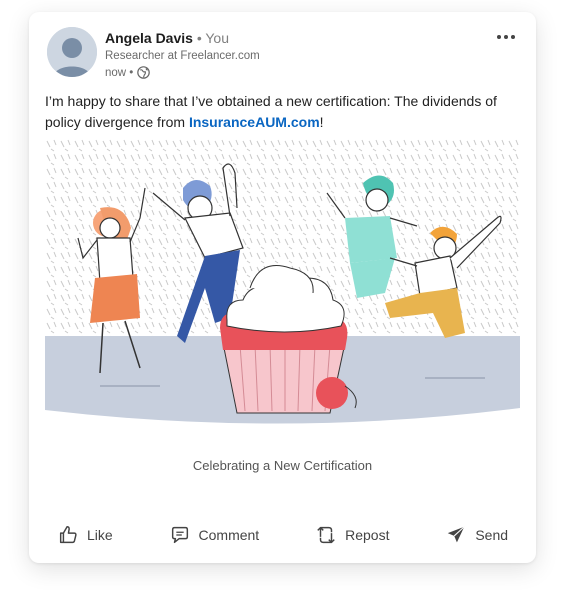 Image resolution: width=565 pixels, height=608 pixels. Describe the element at coordinates (144, 72) in the screenshot. I see `globe-icon` at that location.